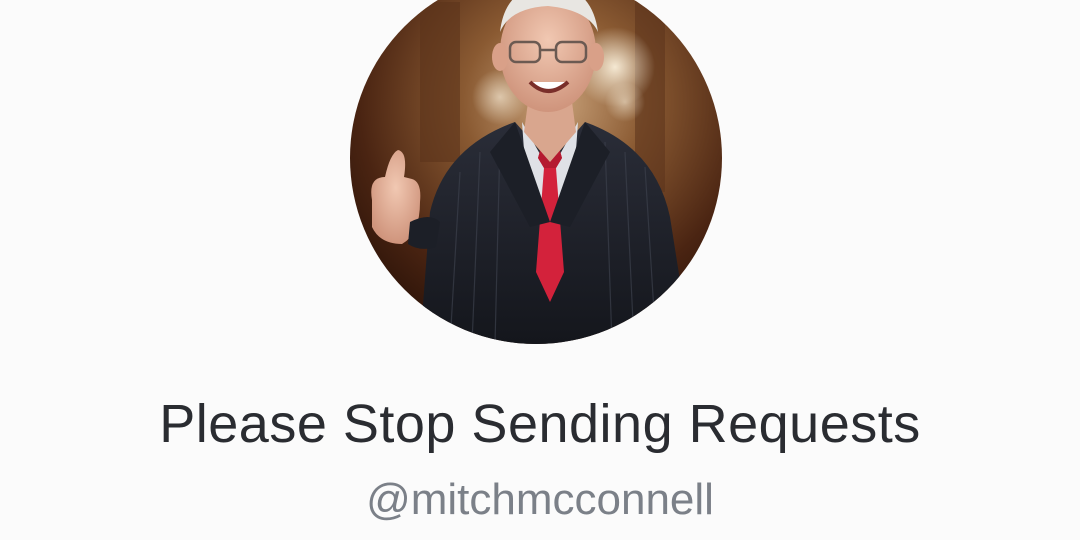  Describe the element at coordinates (540, 424) in the screenshot. I see `display-name: Please Stop Sending Requests` at that location.